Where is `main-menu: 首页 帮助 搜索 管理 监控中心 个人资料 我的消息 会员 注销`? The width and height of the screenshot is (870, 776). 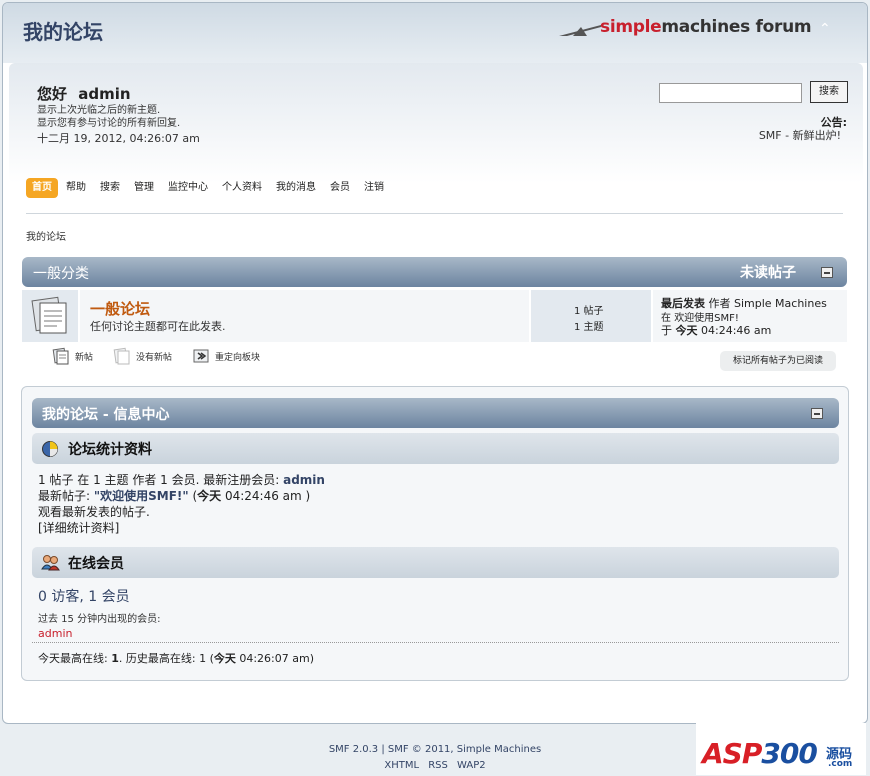
main-menu: 首页 帮助 搜索 管理 监控中心 个人资料 我的消息 会员 注销 is located at coordinates (209, 188).